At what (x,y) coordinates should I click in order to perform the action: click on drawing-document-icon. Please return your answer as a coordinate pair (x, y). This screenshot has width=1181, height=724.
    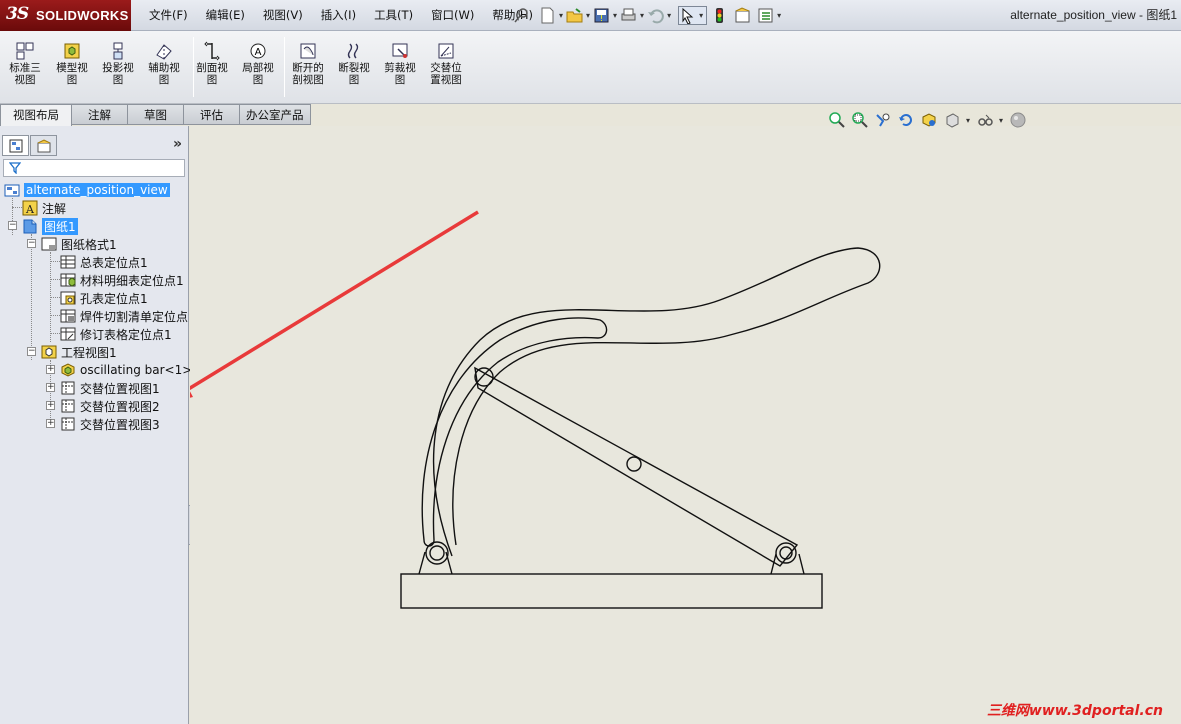
    Looking at the image, I should click on (12, 190).